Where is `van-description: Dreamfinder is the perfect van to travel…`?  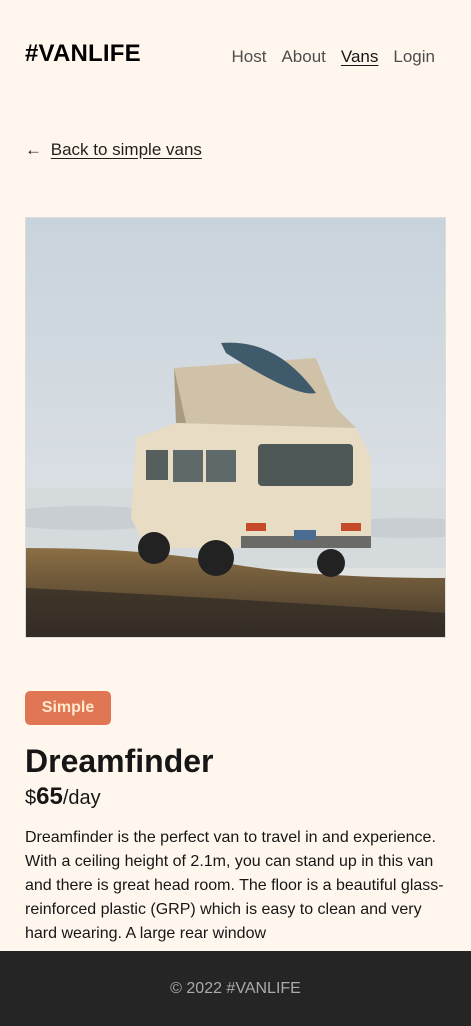 van-description: Dreamfinder is the perfect van to travel… is located at coordinates (234, 885).